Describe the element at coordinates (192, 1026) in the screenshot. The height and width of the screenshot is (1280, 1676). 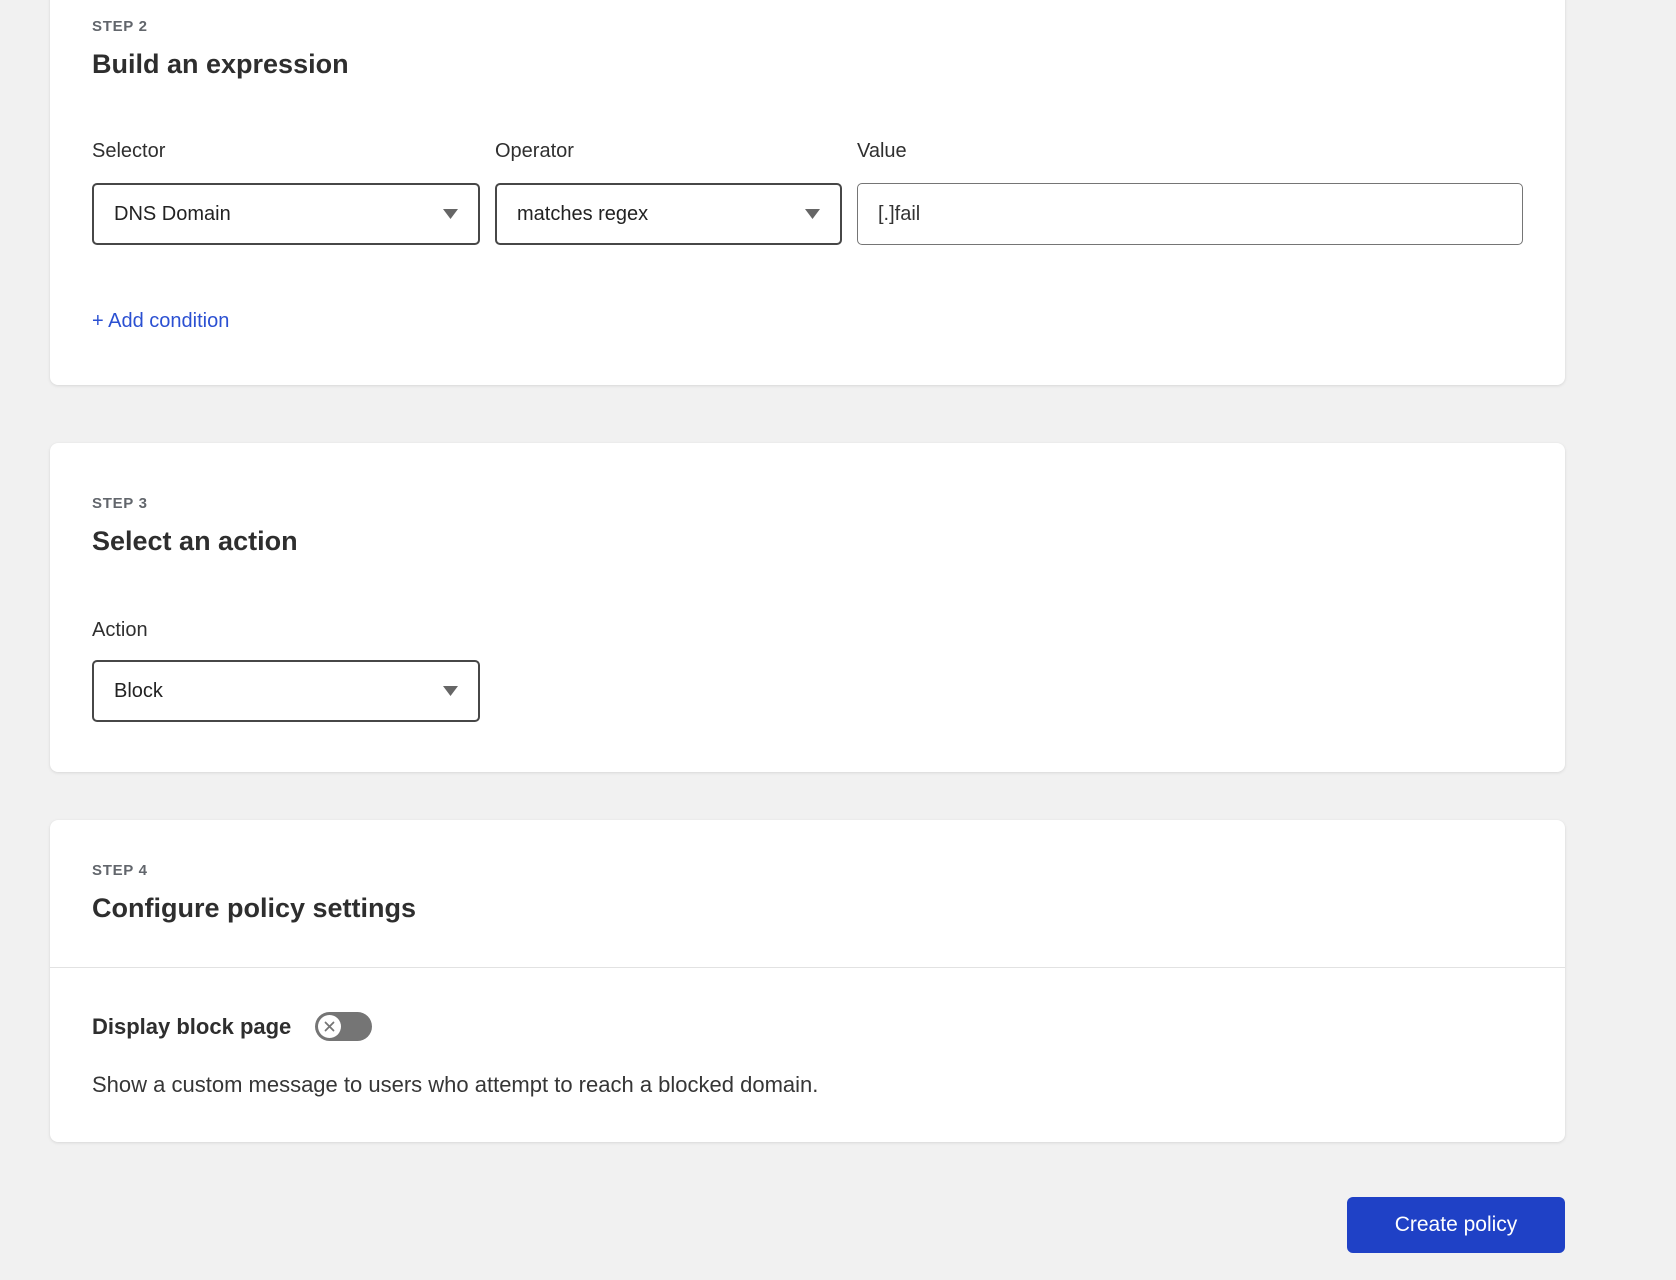
I see `display-block-page-label: Display block page` at that location.